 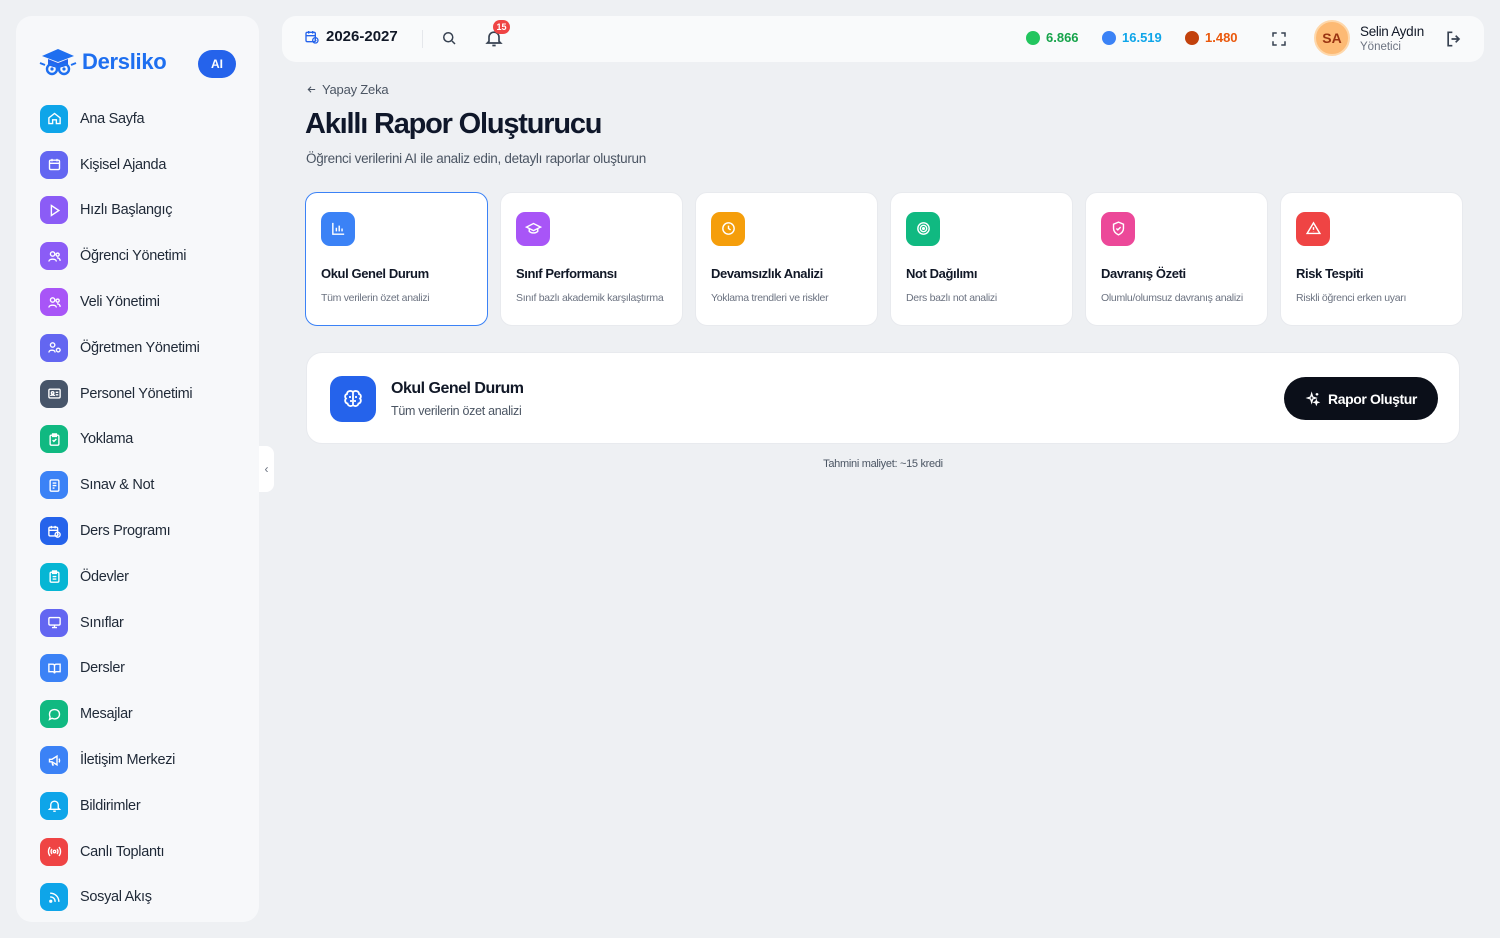 I want to click on sidebar-item-hizli-baslangic: Hızlı Başlangıç, so click(x=140, y=211).